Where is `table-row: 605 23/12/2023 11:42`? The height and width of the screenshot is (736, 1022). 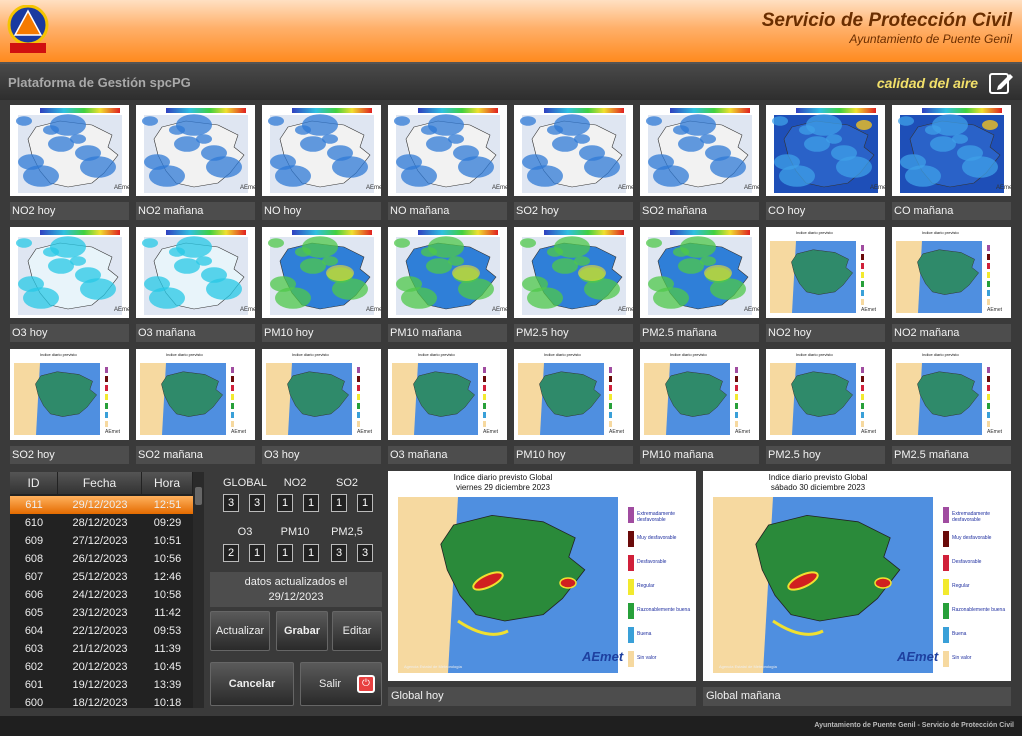 table-row: 605 23/12/2023 11:42 is located at coordinates (101, 613).